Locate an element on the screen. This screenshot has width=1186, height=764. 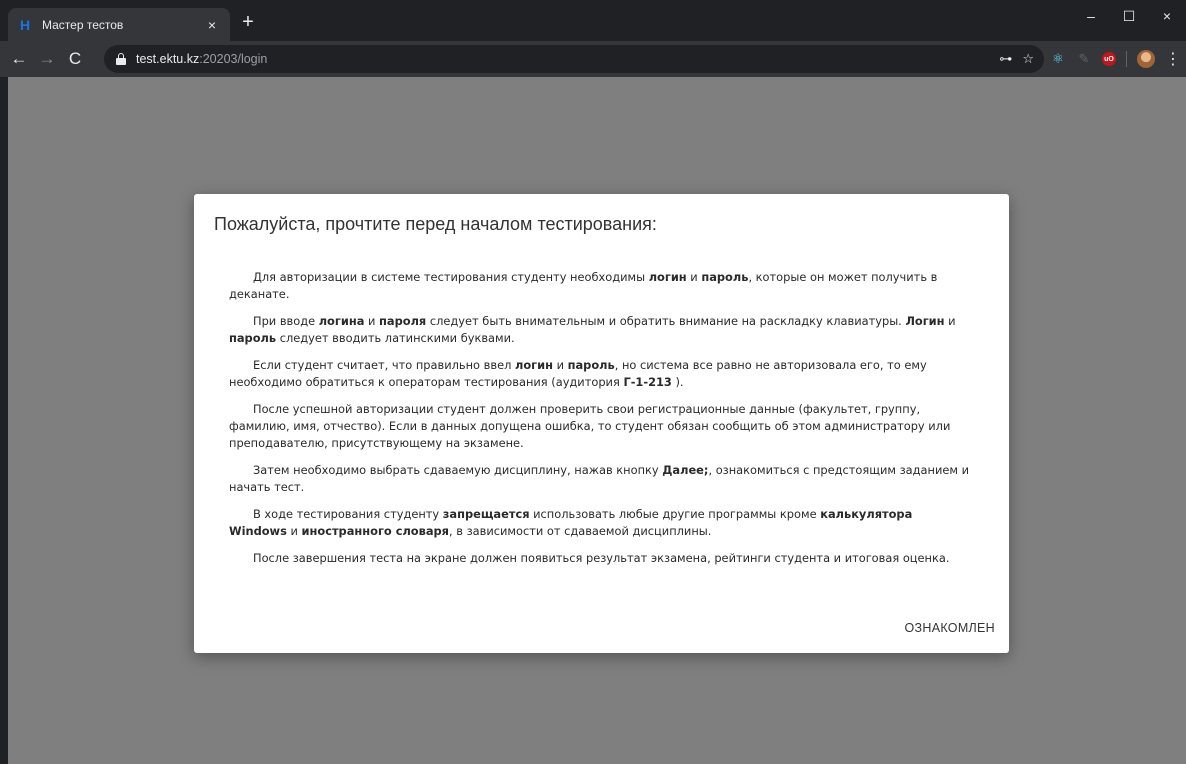
tab-strip: H Мастер тестов × + – ☐ × is located at coordinates (593, 20).